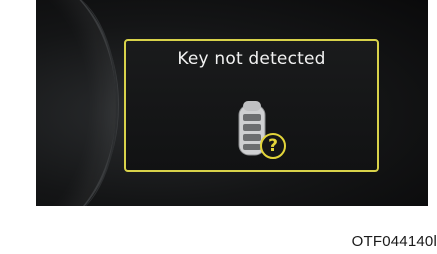  What do you see at coordinates (273, 146) in the screenshot?
I see `question-mark-icon: ?` at bounding box center [273, 146].